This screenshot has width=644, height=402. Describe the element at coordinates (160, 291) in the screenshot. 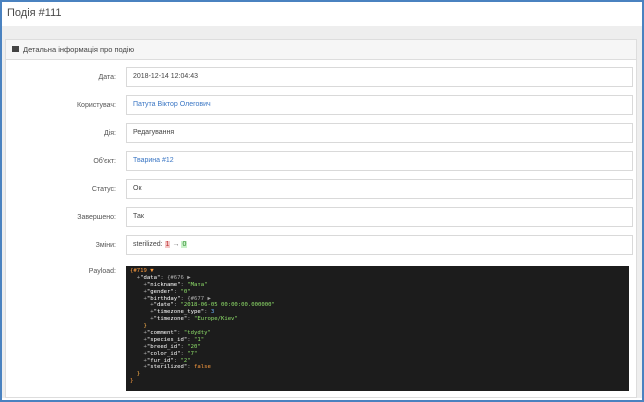

I see `payload-token: "gender"` at that location.